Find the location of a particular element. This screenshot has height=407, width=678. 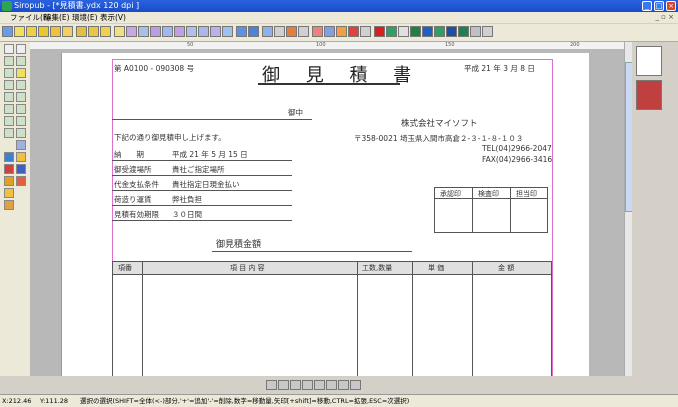

tool-f-icon is located at coordinates (21, 85).